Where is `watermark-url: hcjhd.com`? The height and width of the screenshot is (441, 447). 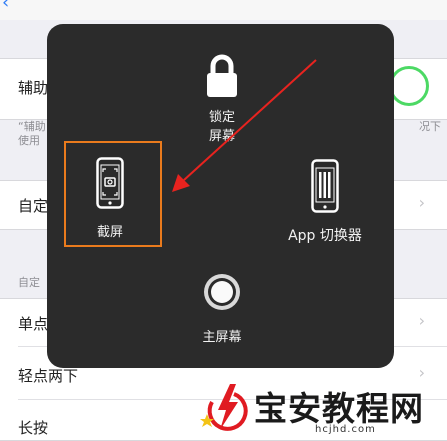
watermark-url: hcjhd.com is located at coordinates (345, 429).